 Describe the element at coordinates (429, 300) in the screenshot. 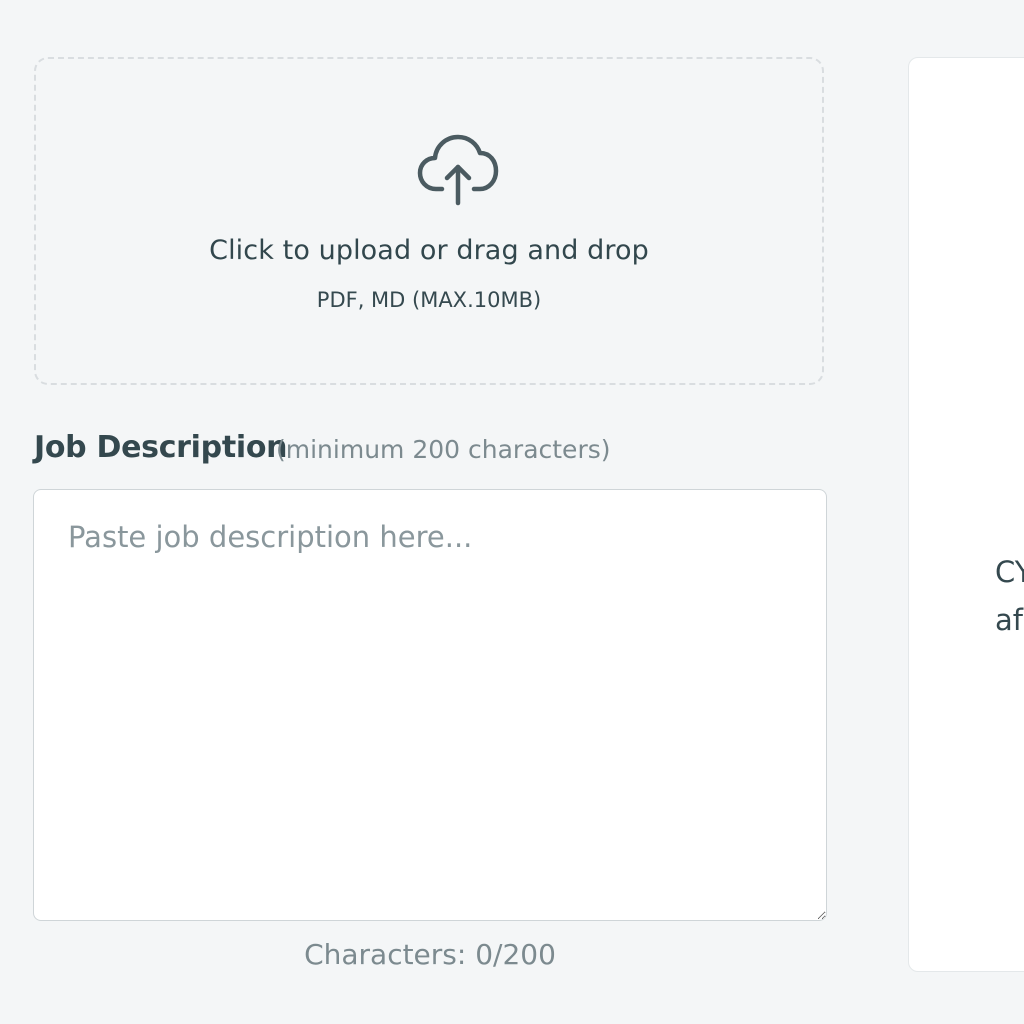

I see `upload-file-types: PDF, MD (MAX.10MB)` at that location.